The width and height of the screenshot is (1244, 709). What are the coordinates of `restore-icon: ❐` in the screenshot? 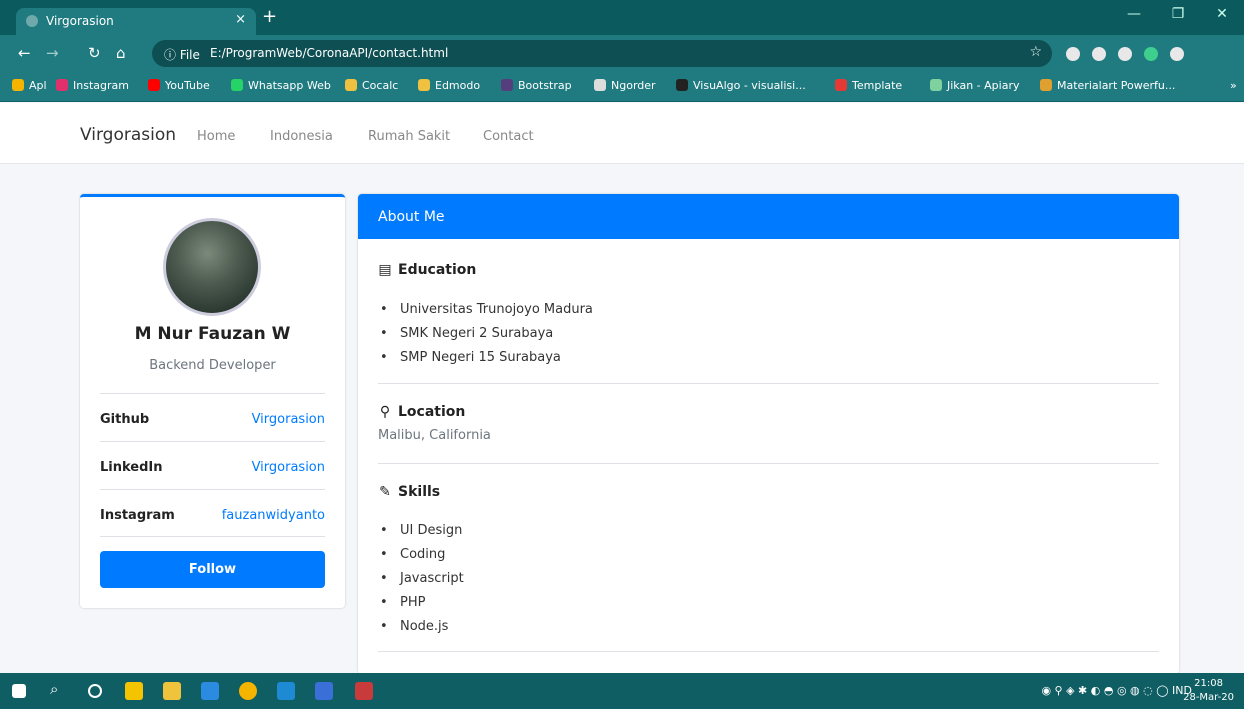 It's located at (1178, 14).